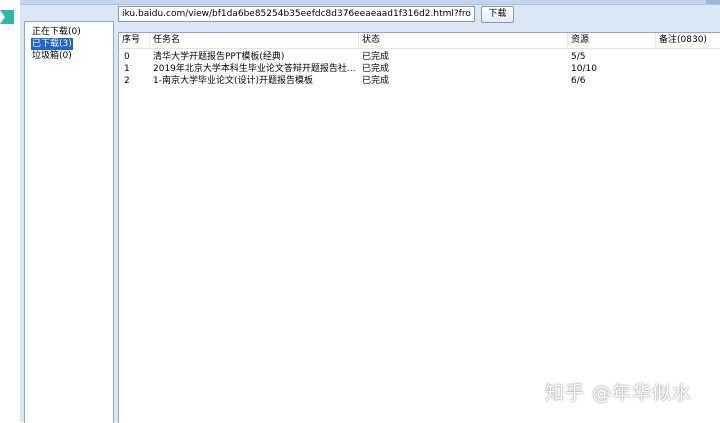 The width and height of the screenshot is (720, 423). Describe the element at coordinates (219, 57) in the screenshot. I see `cell-name: 清华大学开题报告PPT模板(经典)` at that location.